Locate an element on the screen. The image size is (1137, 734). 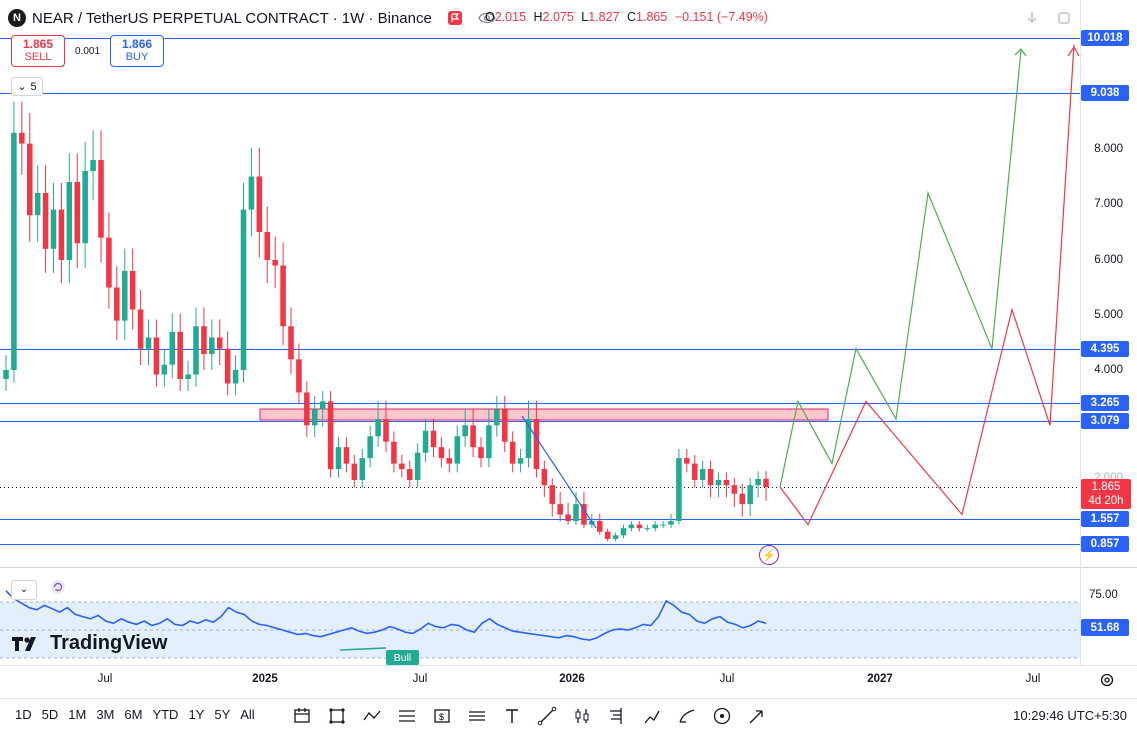
replay-icon is located at coordinates (722, 716).